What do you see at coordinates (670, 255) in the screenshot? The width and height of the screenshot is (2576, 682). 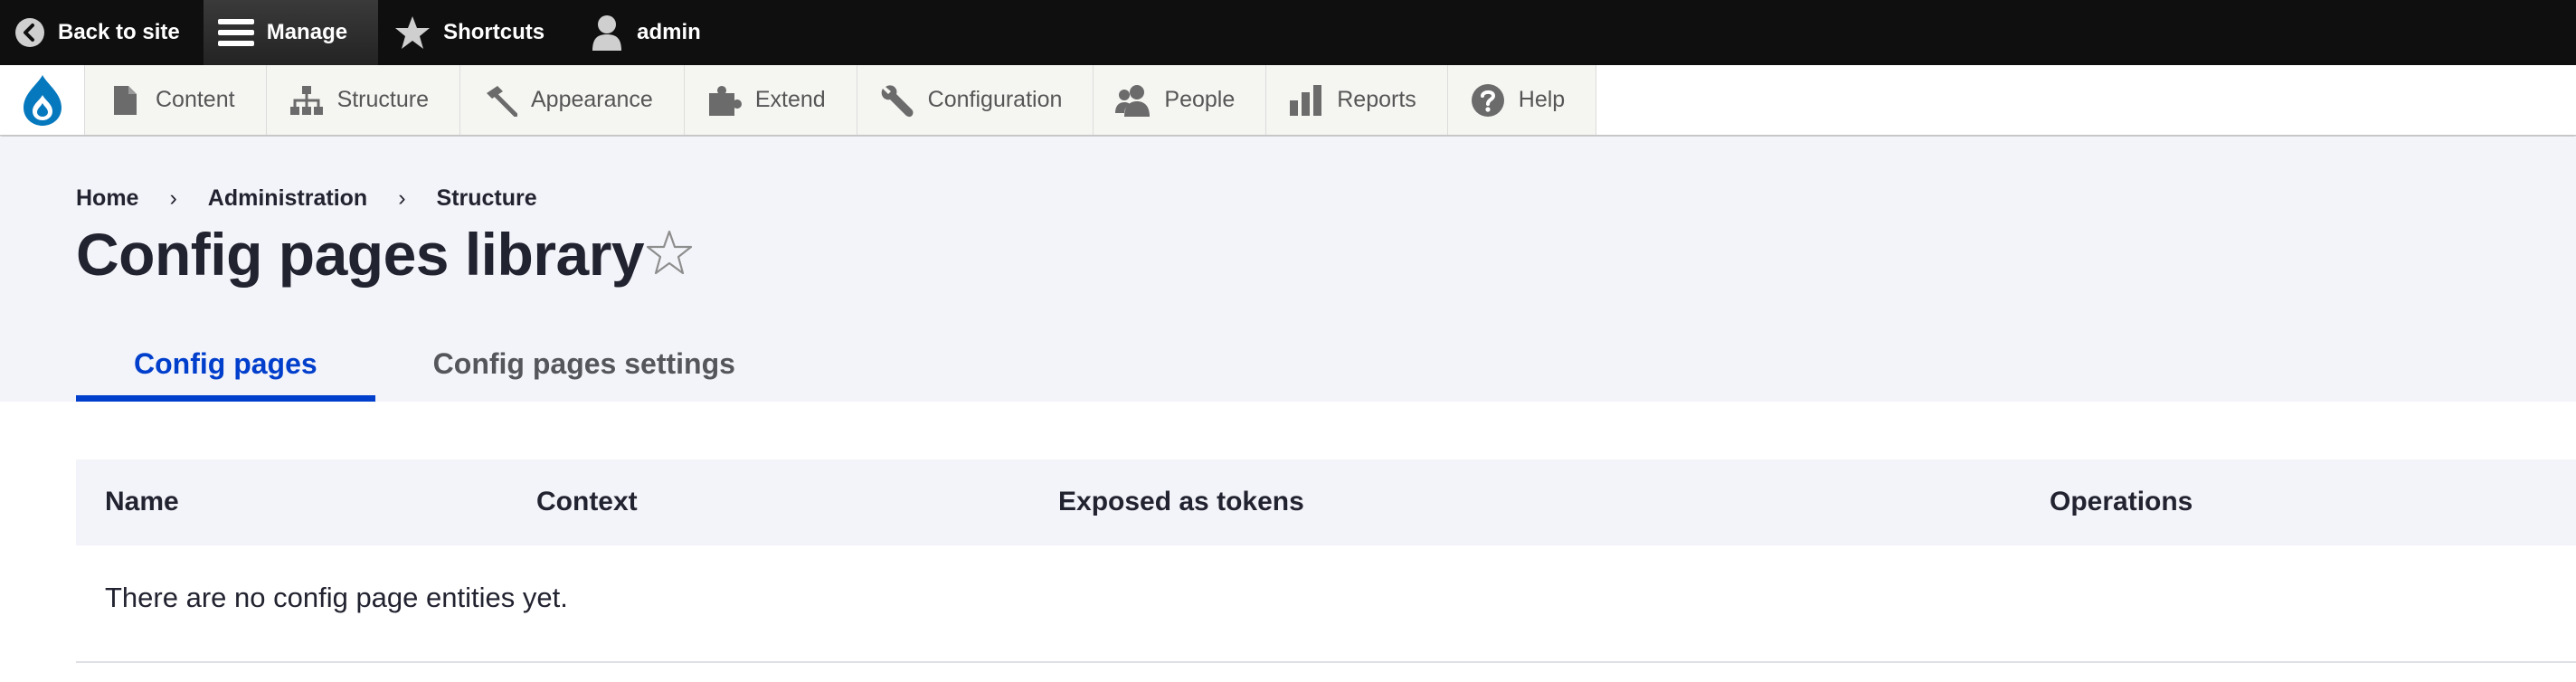 I see `add-to-shortcuts-star-icon` at bounding box center [670, 255].